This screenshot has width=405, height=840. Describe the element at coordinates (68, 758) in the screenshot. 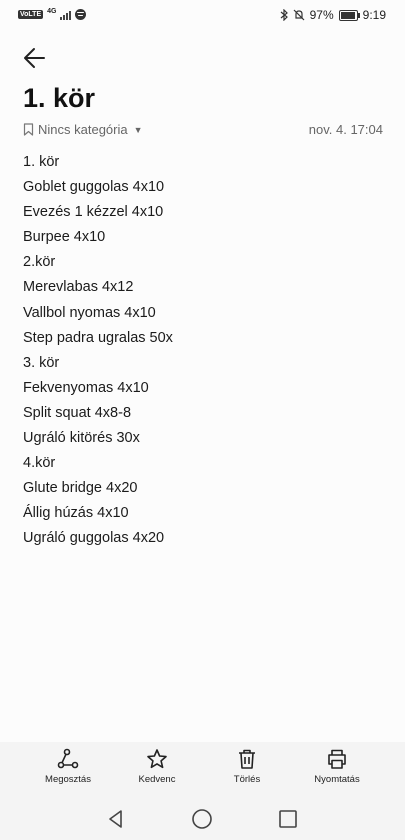

I see `share-icon` at that location.